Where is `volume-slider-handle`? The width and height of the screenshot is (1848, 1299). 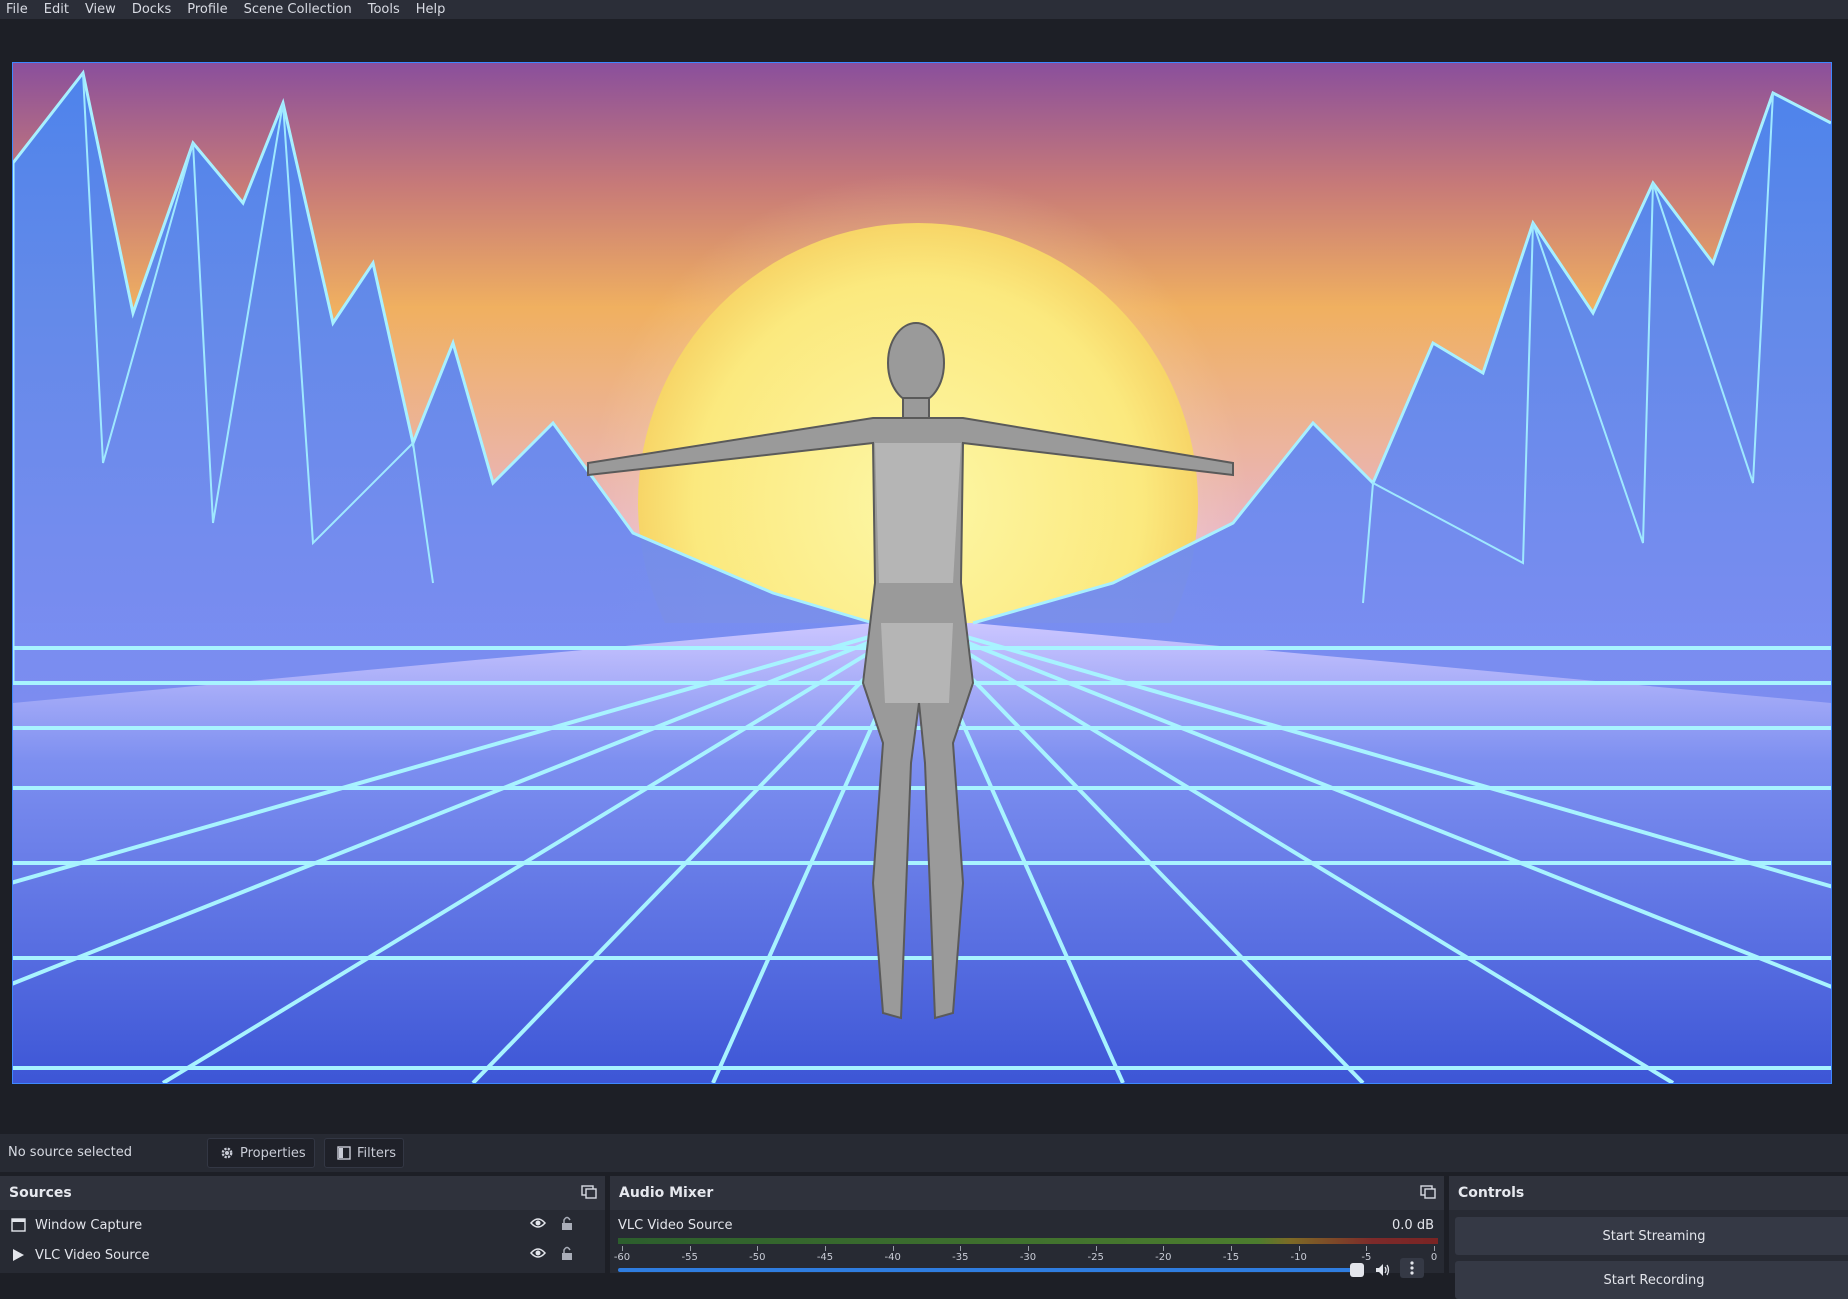
volume-slider-handle is located at coordinates (1357, 1270).